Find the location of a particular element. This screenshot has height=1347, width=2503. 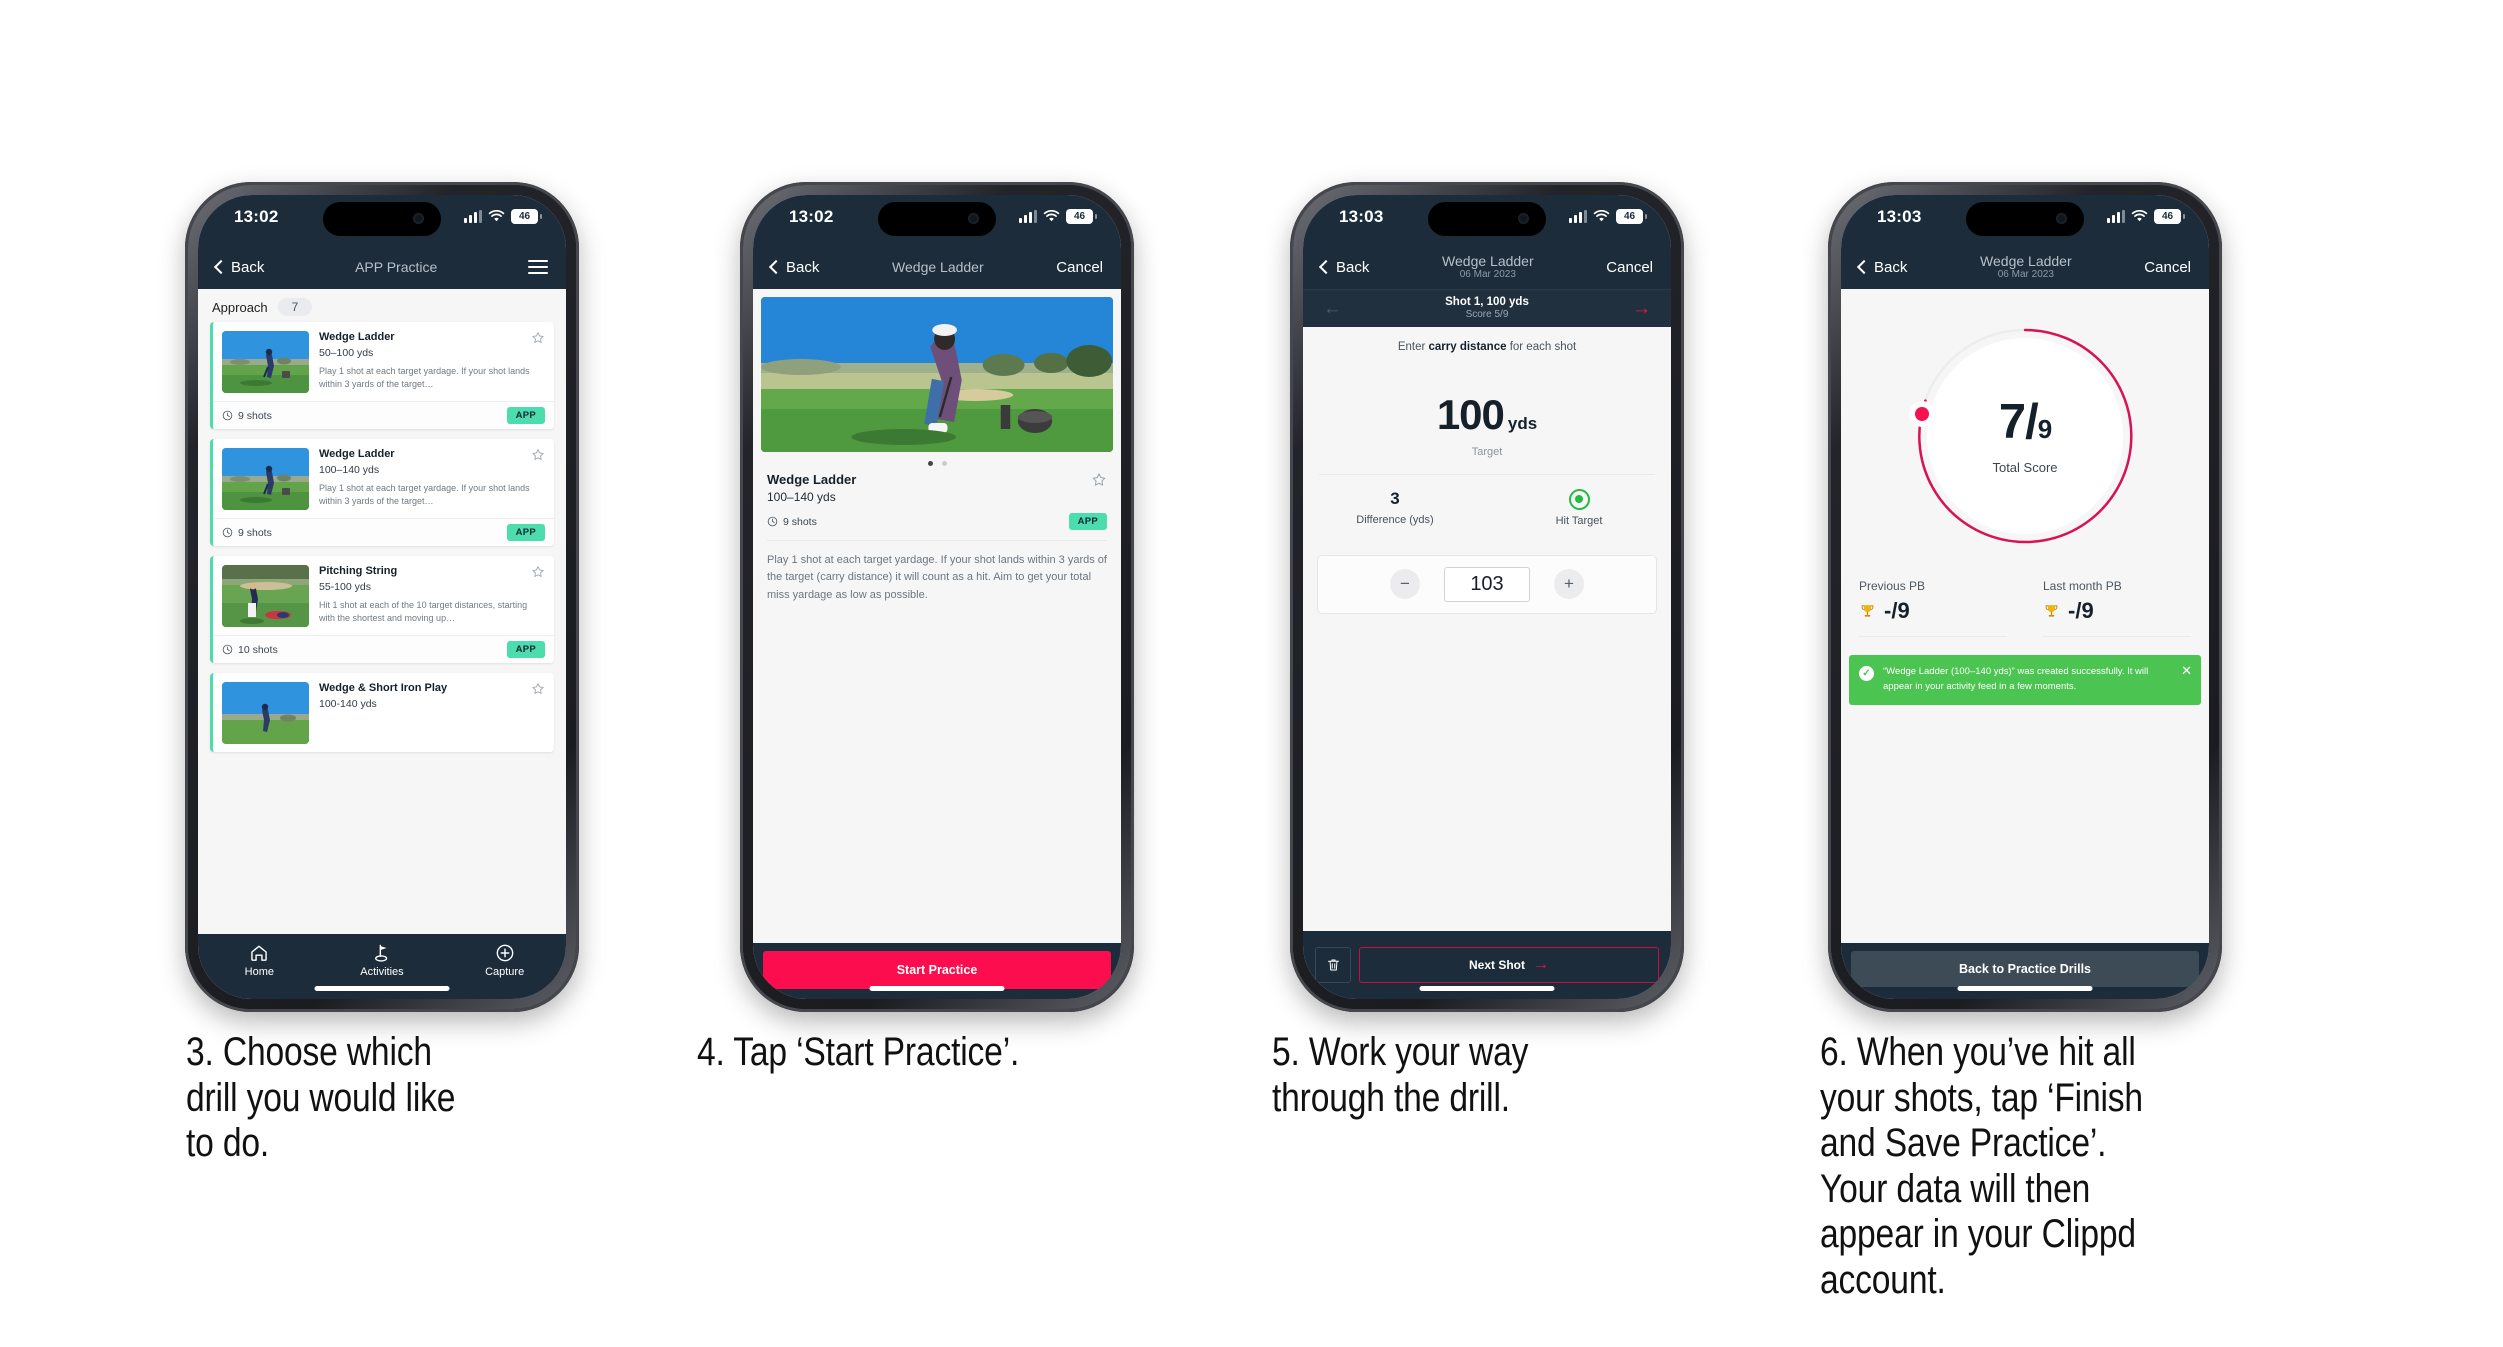

tab-home: Home is located at coordinates (259, 960).